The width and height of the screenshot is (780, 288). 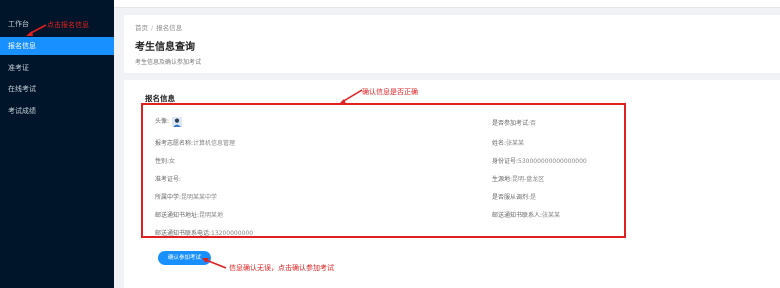 I want to click on idcard-label: 身份证号:, so click(x=505, y=161).